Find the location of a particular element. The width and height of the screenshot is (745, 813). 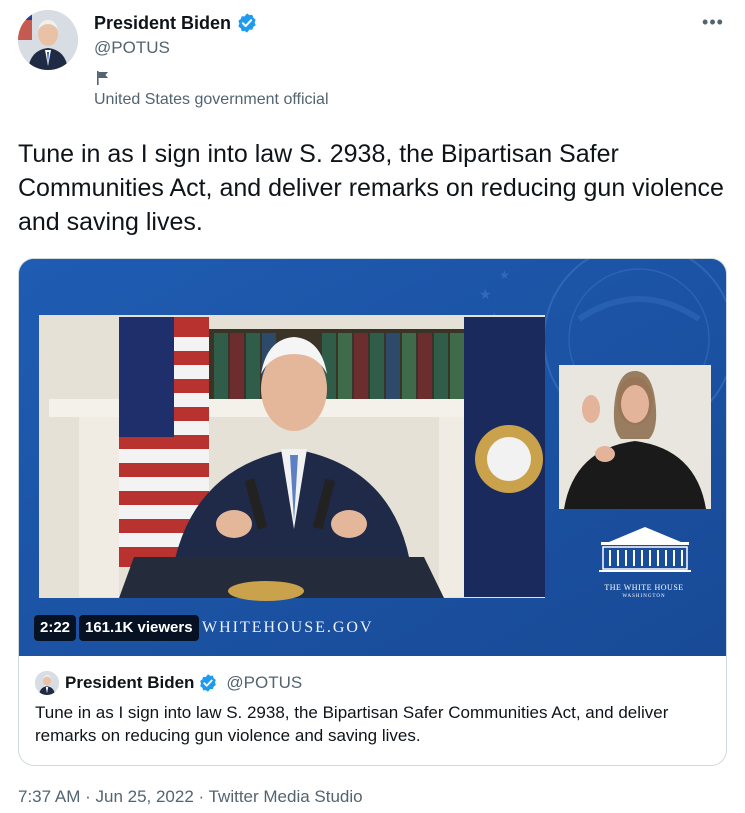

site-watermark: WHITEHOUSE.GOV is located at coordinates (288, 627).